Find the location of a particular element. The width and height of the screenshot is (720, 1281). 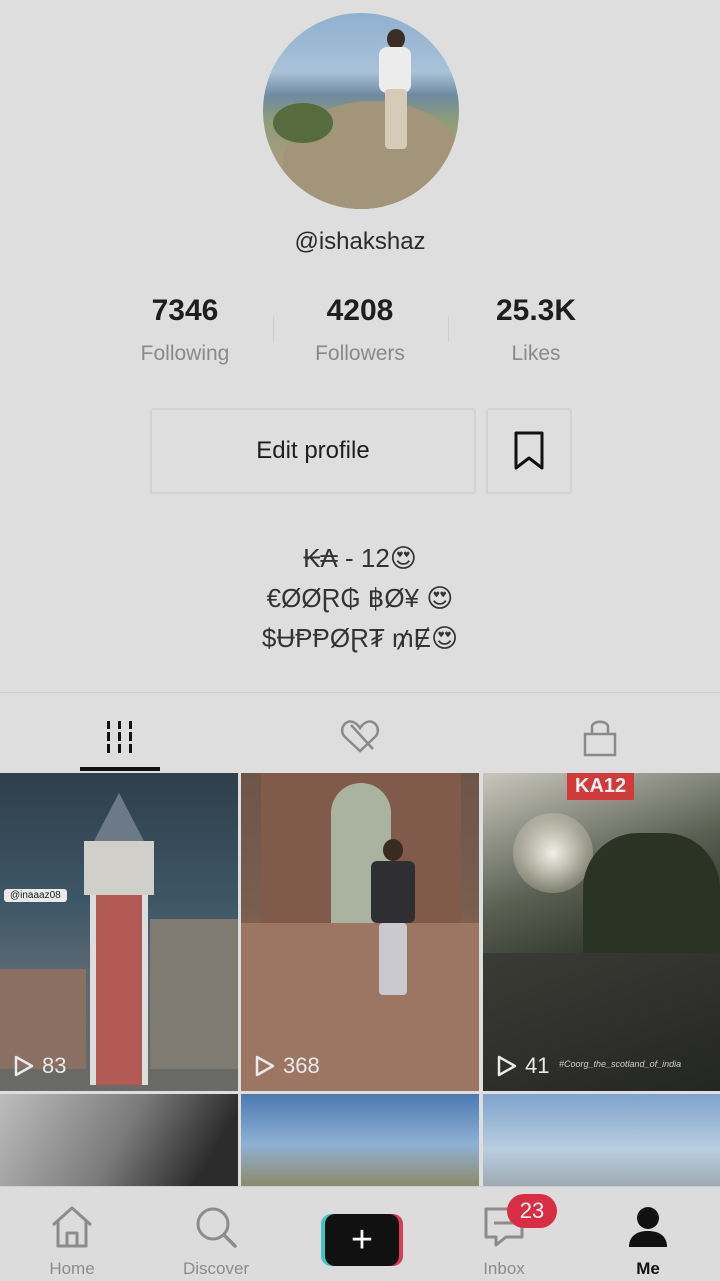

bio-line: $ɄⱣⱣØⱤ₮ ₥Ɇ😍 is located at coordinates (360, 638).